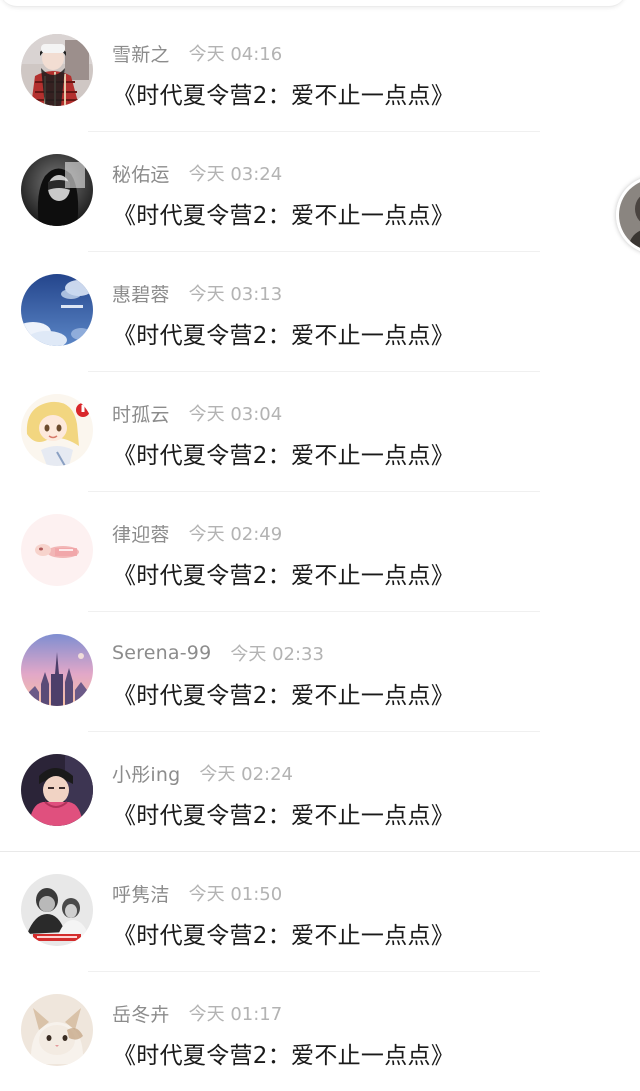 This screenshot has width=640, height=1091. I want to click on avatar-kitten-icon, so click(57, 1030).